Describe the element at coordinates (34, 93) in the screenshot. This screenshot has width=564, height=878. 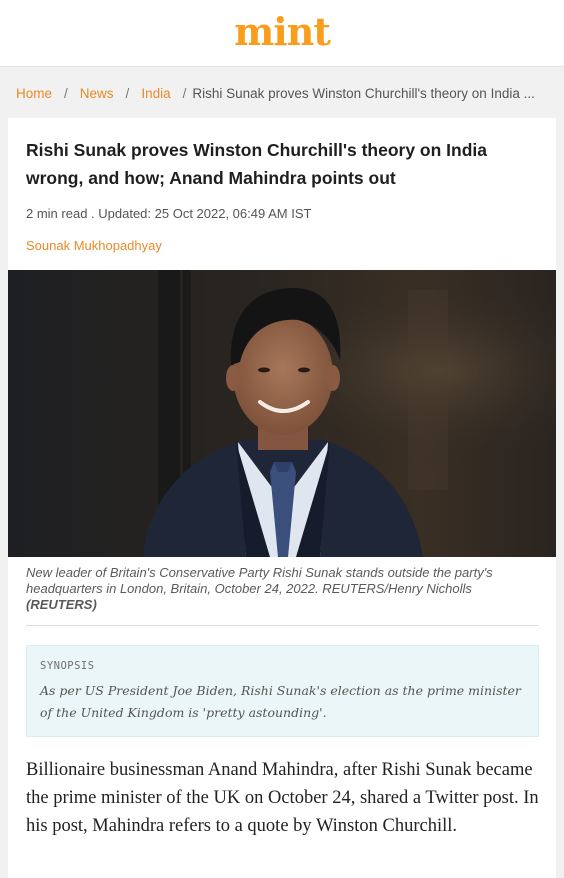
I see `breadcrumb-home-link: Home` at that location.